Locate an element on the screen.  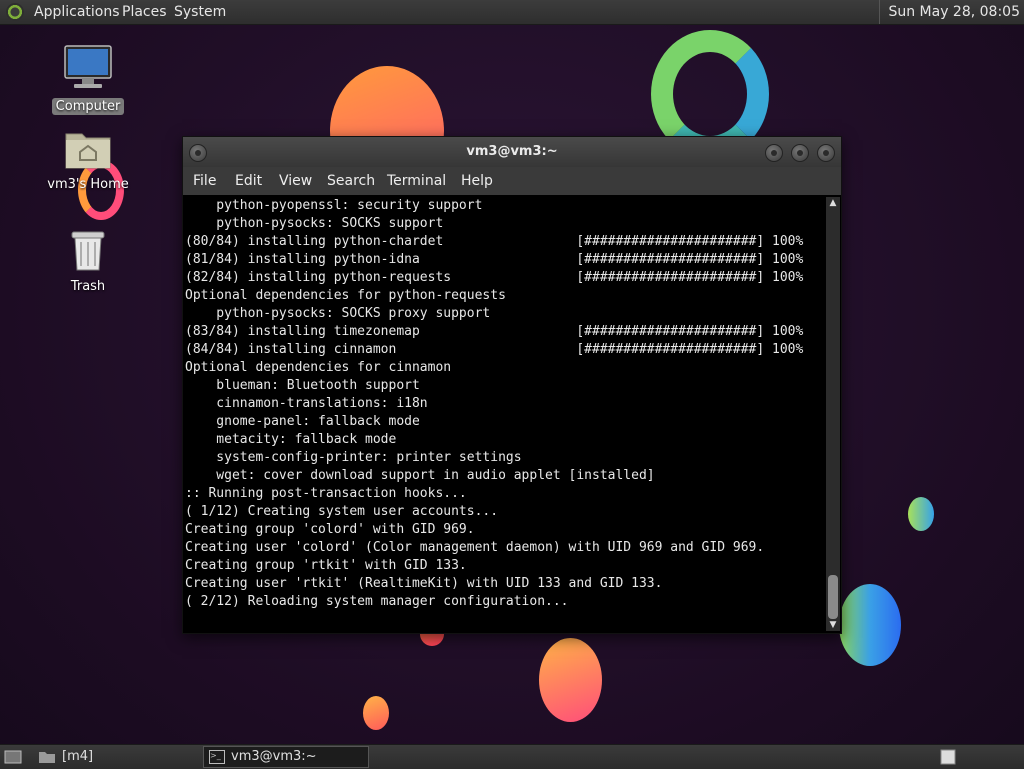
desktop-icon-label: Trash is located at coordinates (88, 286).